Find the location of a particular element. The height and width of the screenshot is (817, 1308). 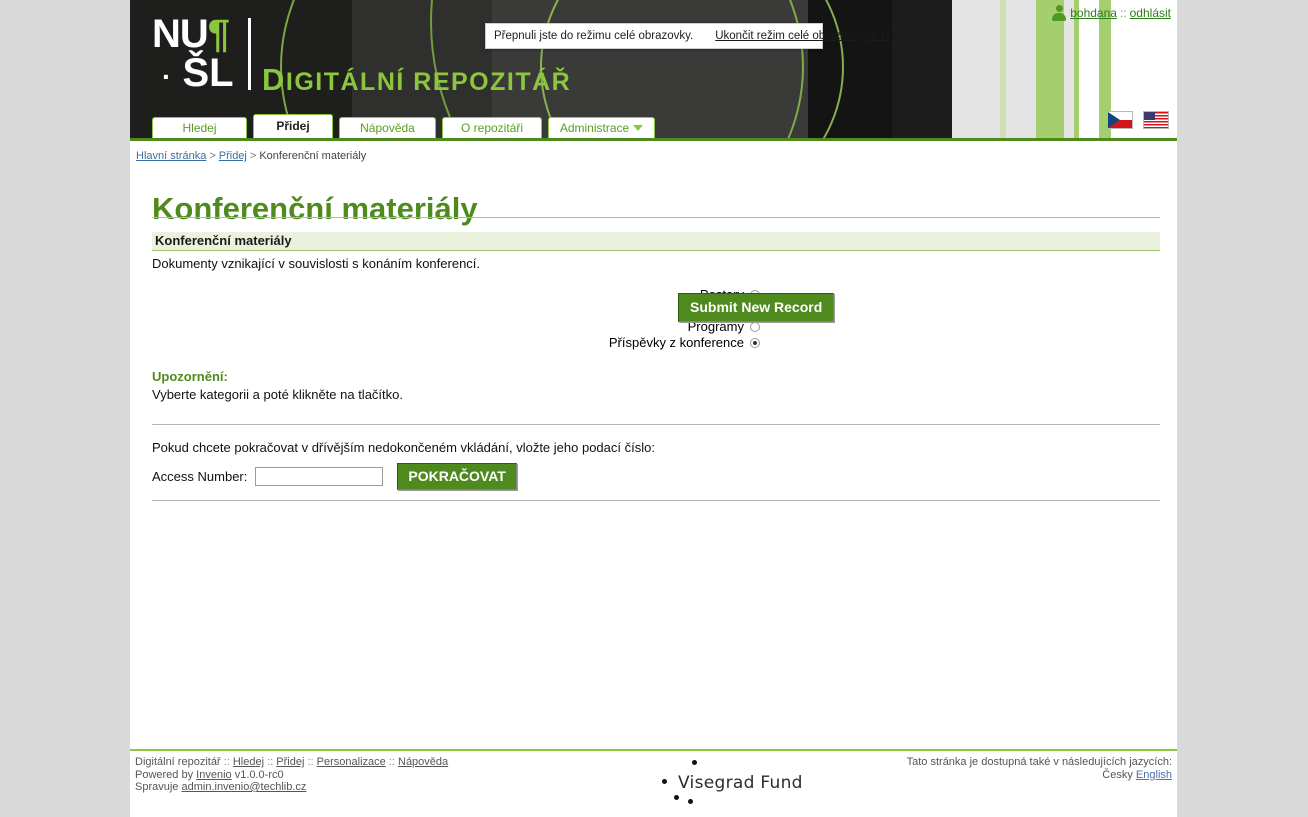

header-green-rule is located at coordinates (653, 139).